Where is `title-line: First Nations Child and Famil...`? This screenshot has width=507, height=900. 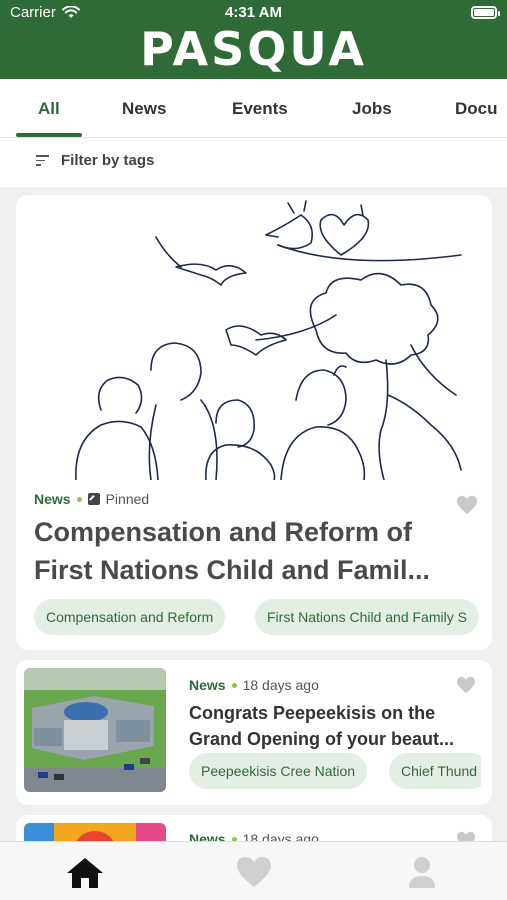
title-line: First Nations Child and Famil... is located at coordinates (232, 570).